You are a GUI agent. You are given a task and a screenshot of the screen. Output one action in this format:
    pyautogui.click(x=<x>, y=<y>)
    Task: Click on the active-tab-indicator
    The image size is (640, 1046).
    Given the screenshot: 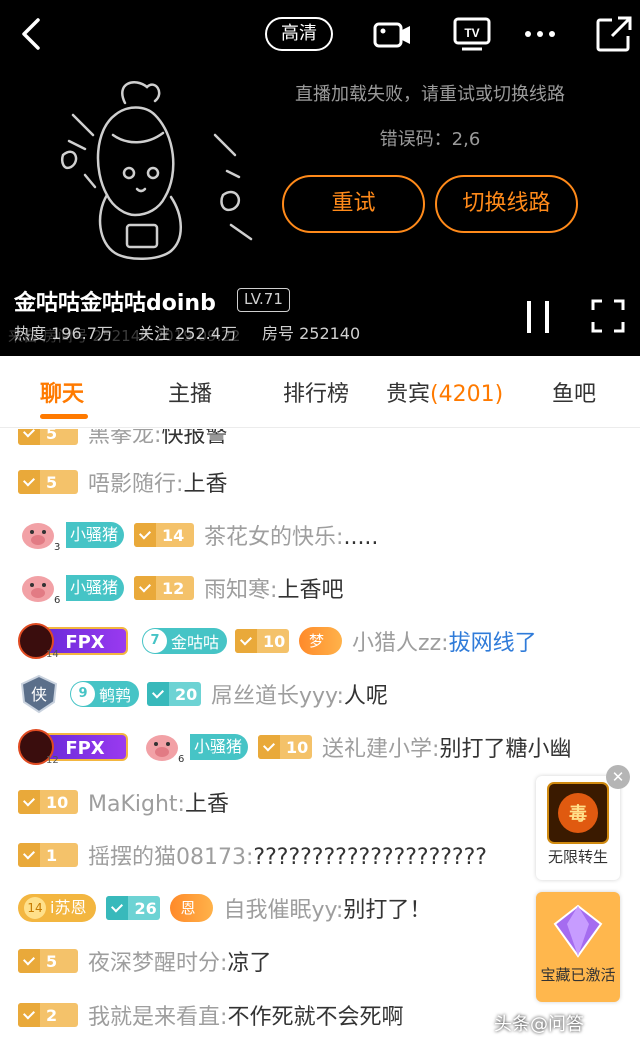 What is the action you would take?
    pyautogui.click(x=64, y=416)
    